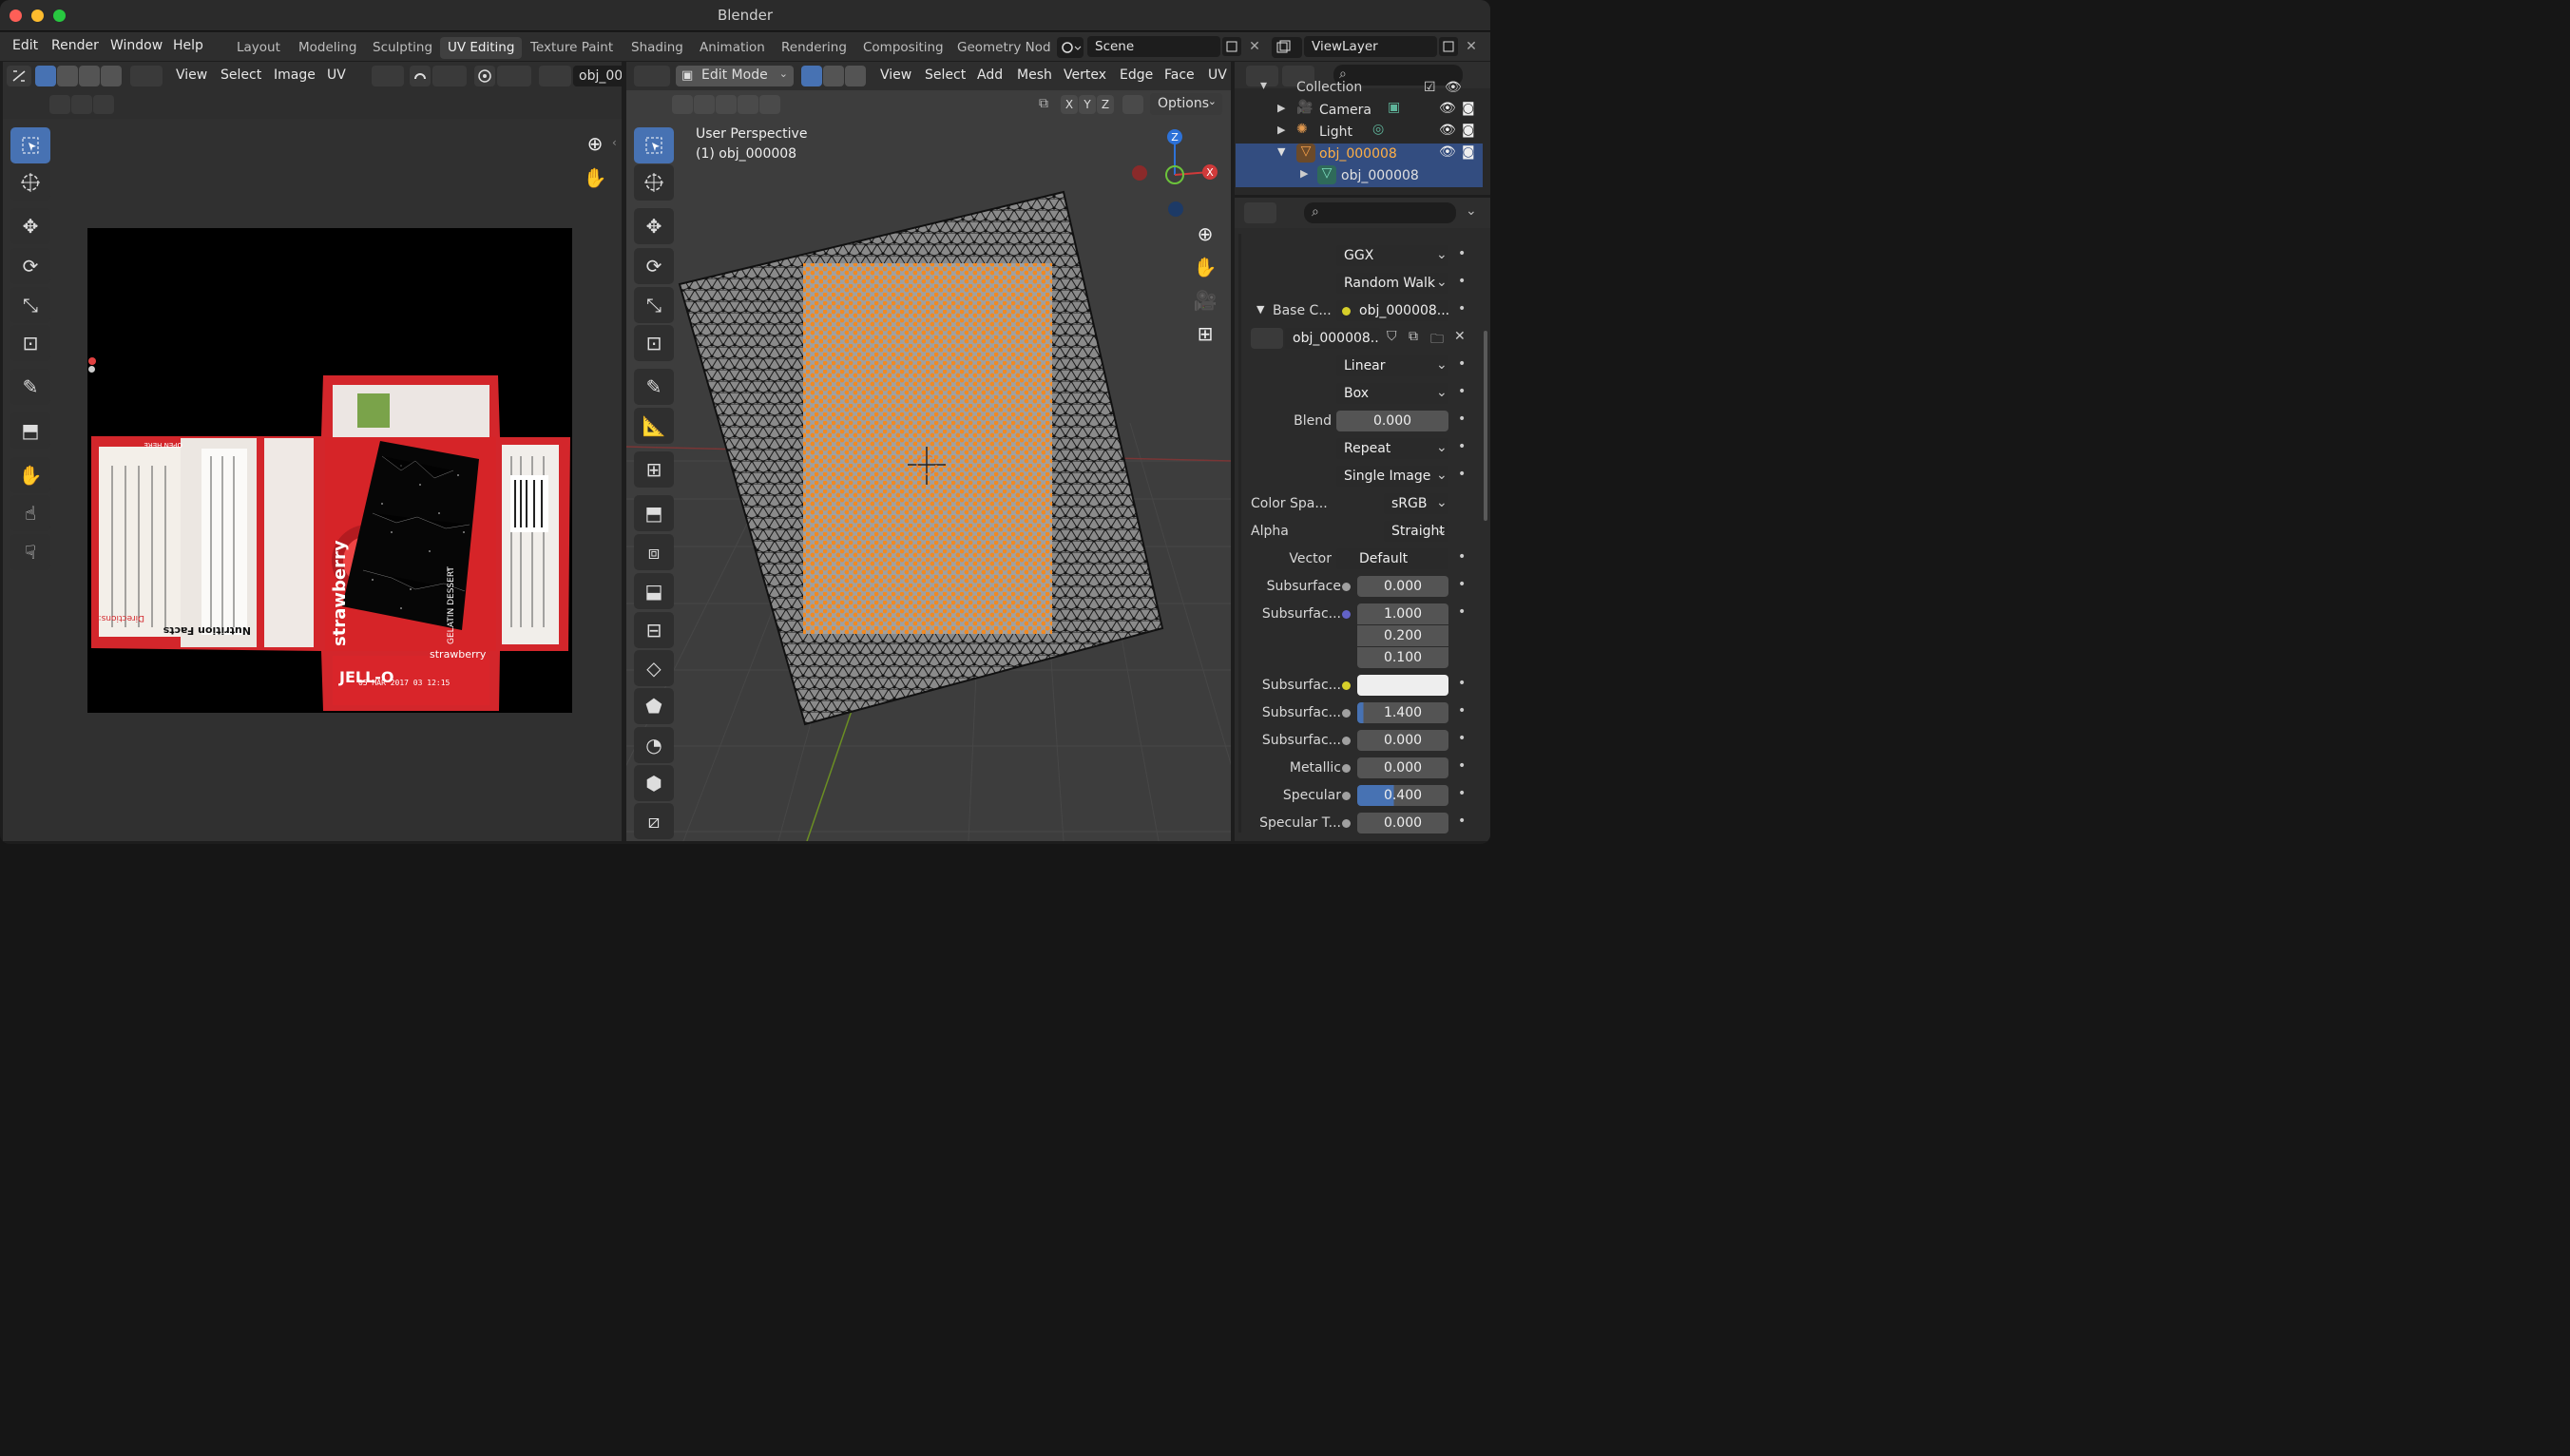 This screenshot has height=1456, width=2570. What do you see at coordinates (30, 182) in the screenshot?
I see `cursor-tool` at bounding box center [30, 182].